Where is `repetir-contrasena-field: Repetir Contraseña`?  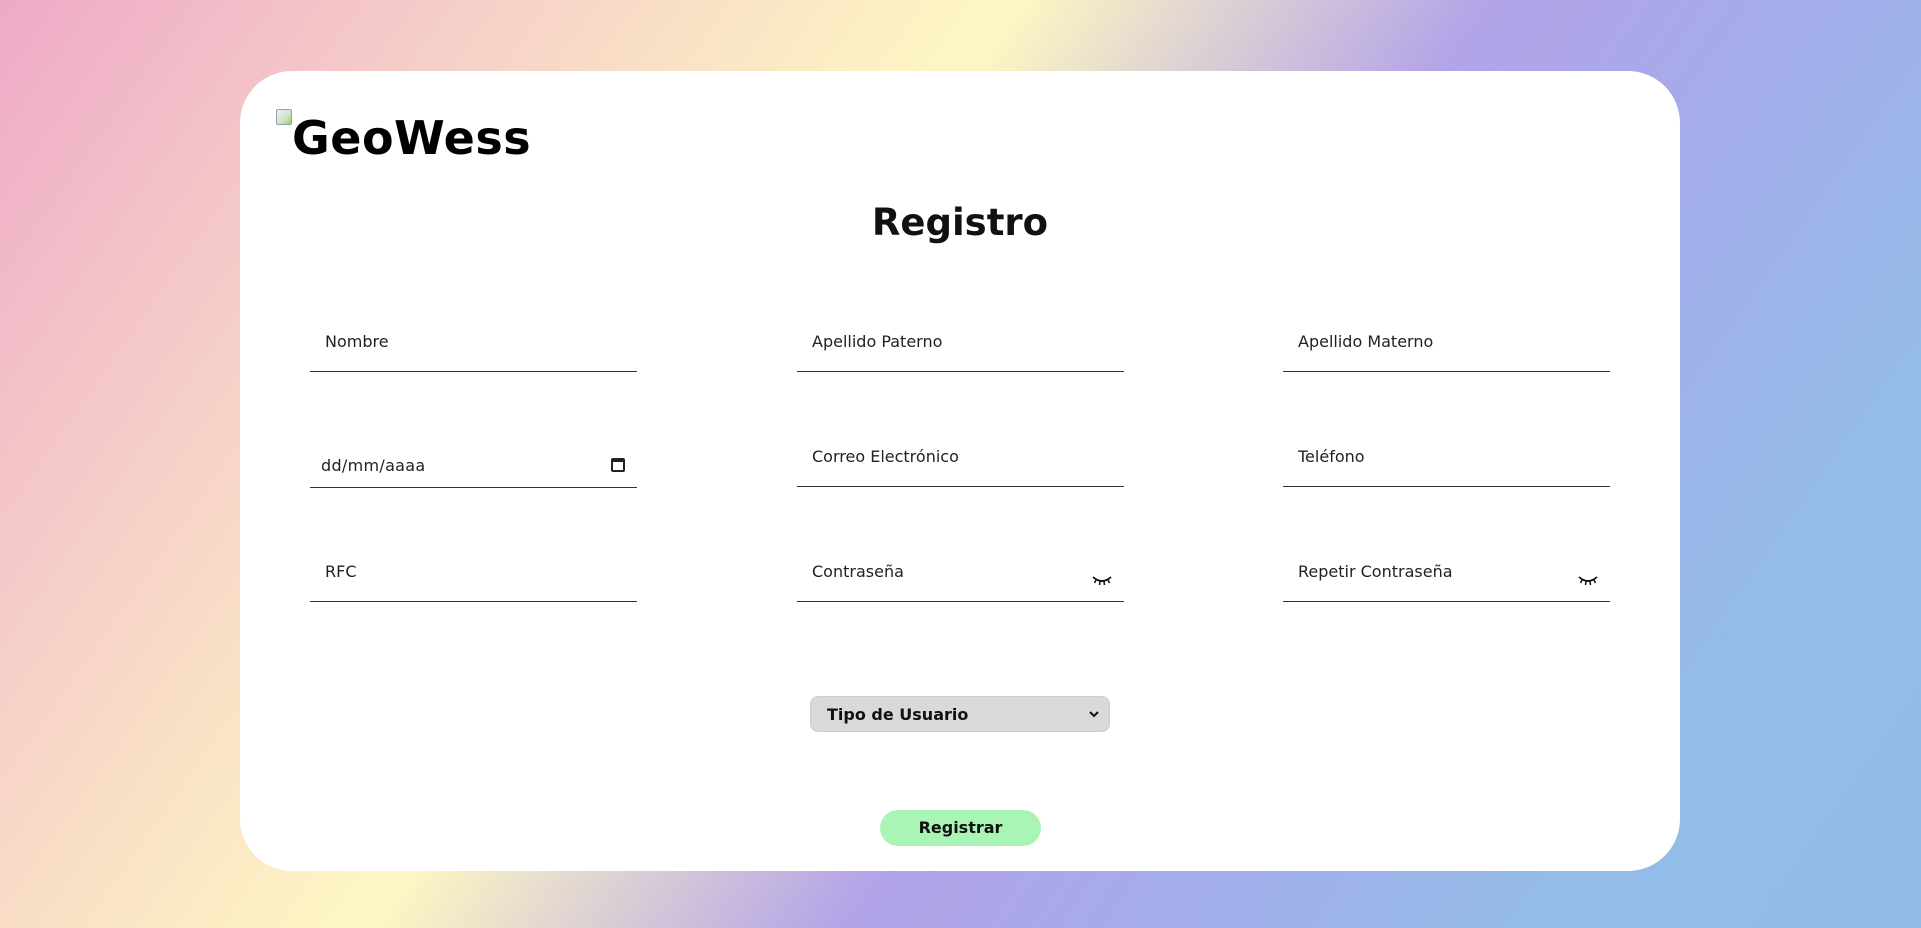
repetir-contrasena-field: Repetir Contraseña is located at coordinates (1446, 572).